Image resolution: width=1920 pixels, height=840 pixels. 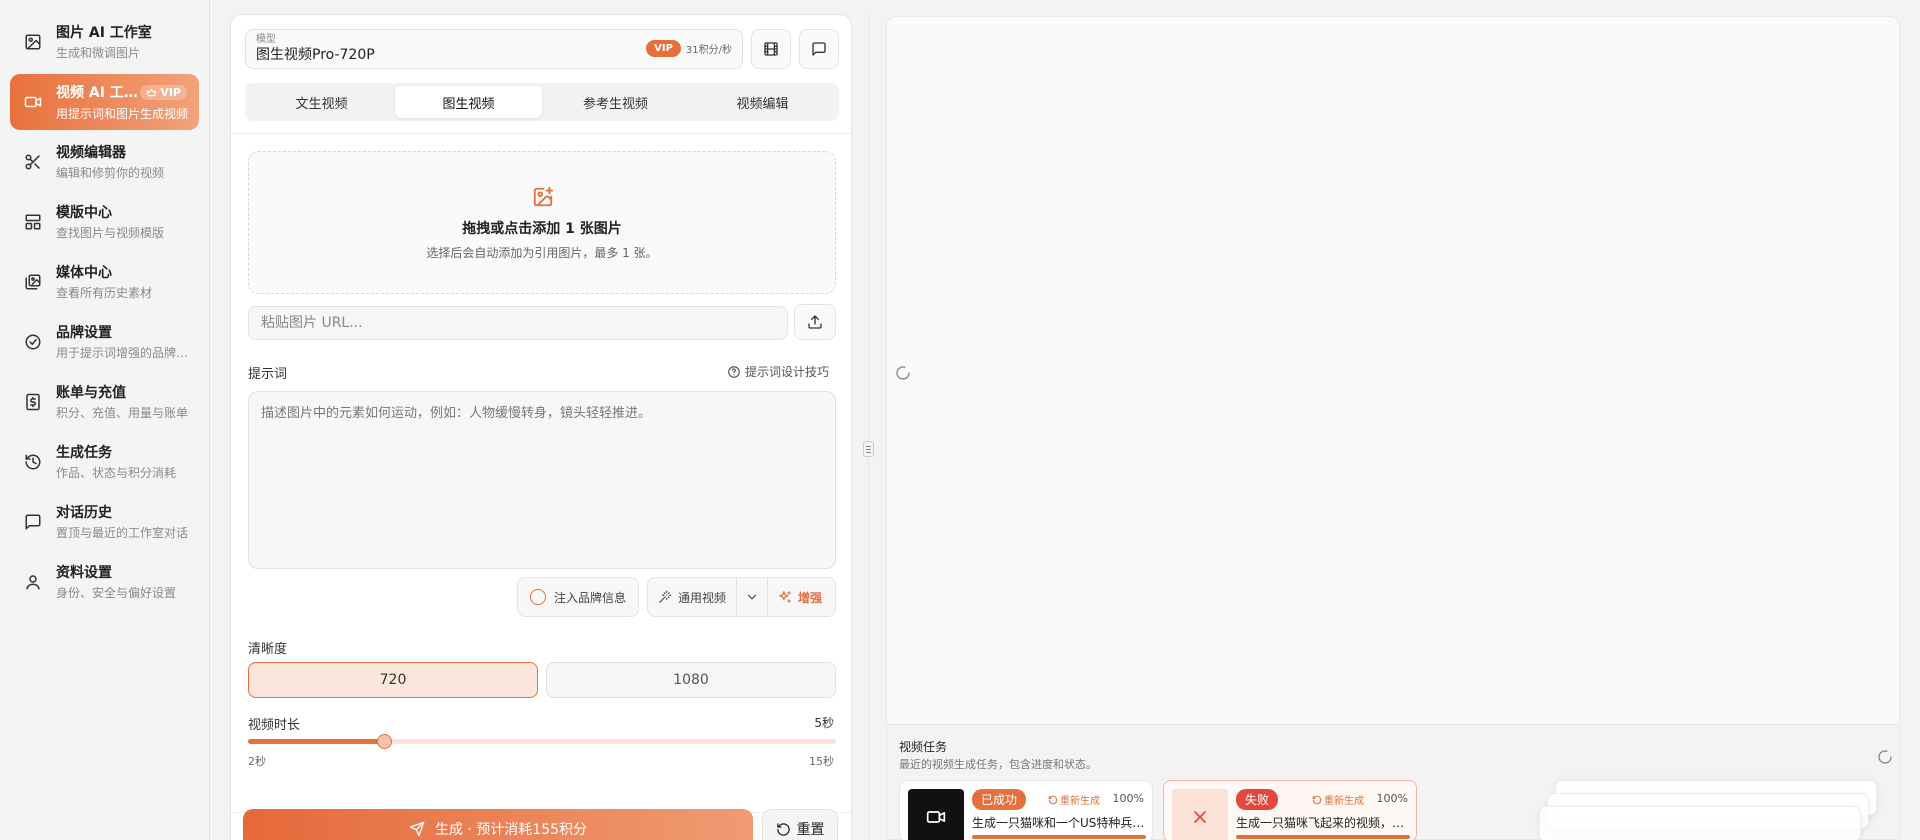 What do you see at coordinates (91, 393) in the screenshot?
I see `sidebar-item-title: 账单与充值` at bounding box center [91, 393].